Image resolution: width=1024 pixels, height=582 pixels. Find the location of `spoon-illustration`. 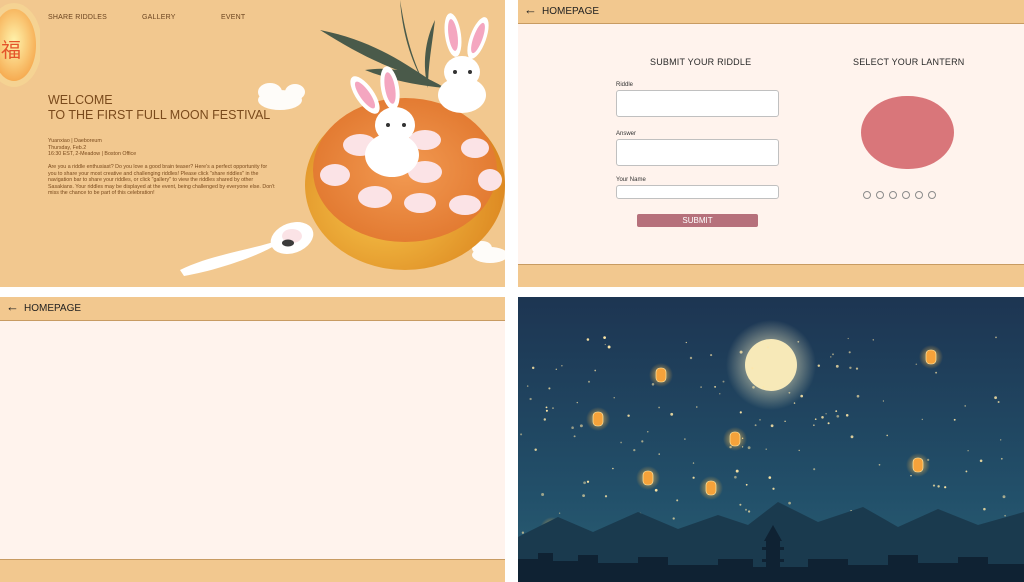

spoon-illustration is located at coordinates (247, 249).